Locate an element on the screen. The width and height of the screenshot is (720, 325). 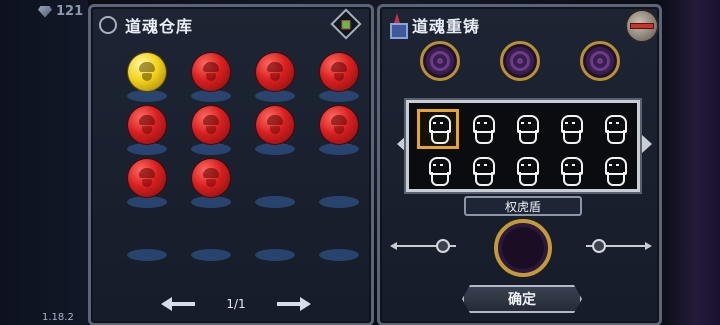
gem-count-value: 121 is located at coordinates (70, 11).